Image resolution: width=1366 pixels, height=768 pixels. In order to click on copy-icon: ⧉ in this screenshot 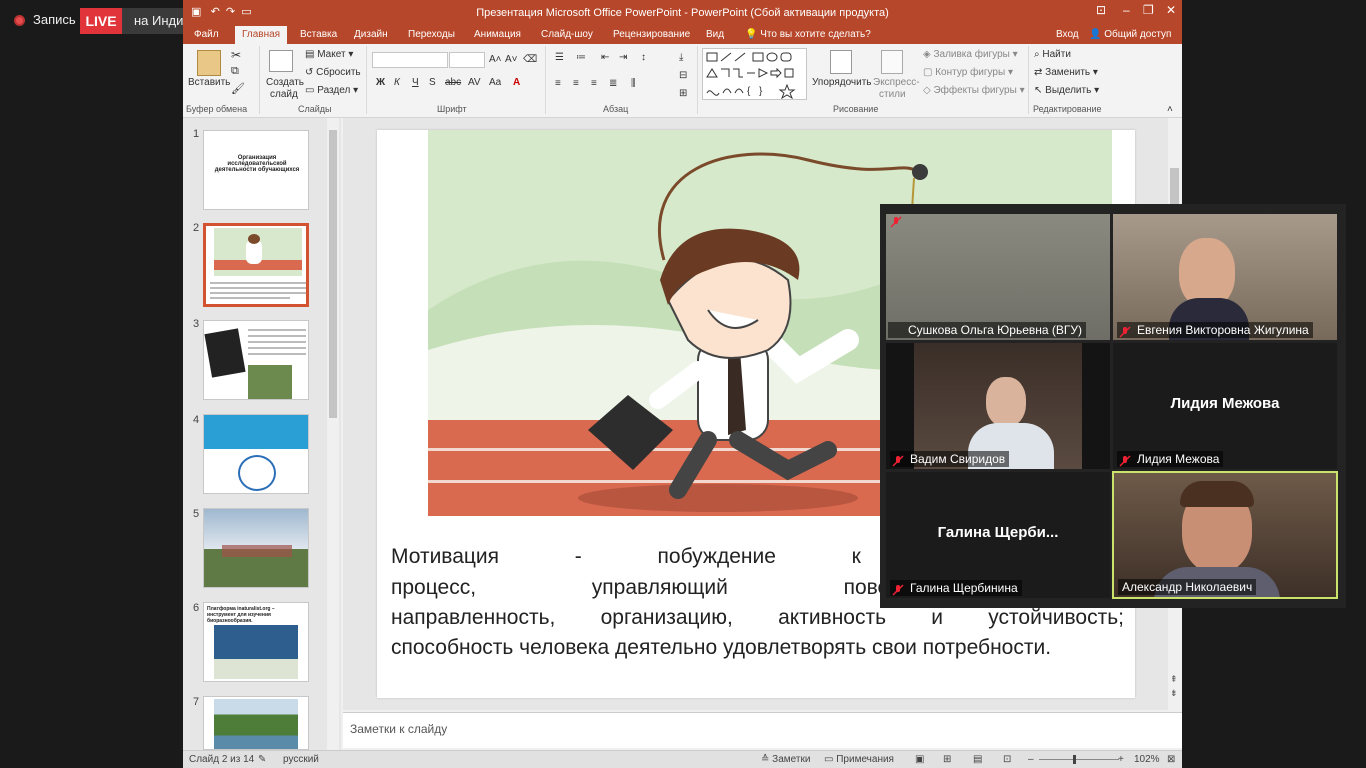, I will do `click(235, 71)`.